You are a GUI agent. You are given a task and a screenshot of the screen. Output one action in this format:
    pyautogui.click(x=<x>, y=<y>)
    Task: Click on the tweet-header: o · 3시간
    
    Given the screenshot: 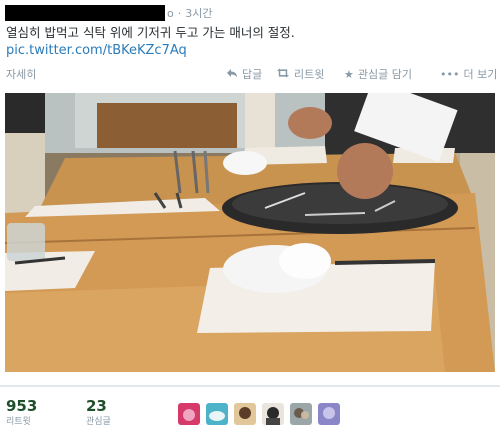 What is the action you would take?
    pyautogui.click(x=108, y=13)
    